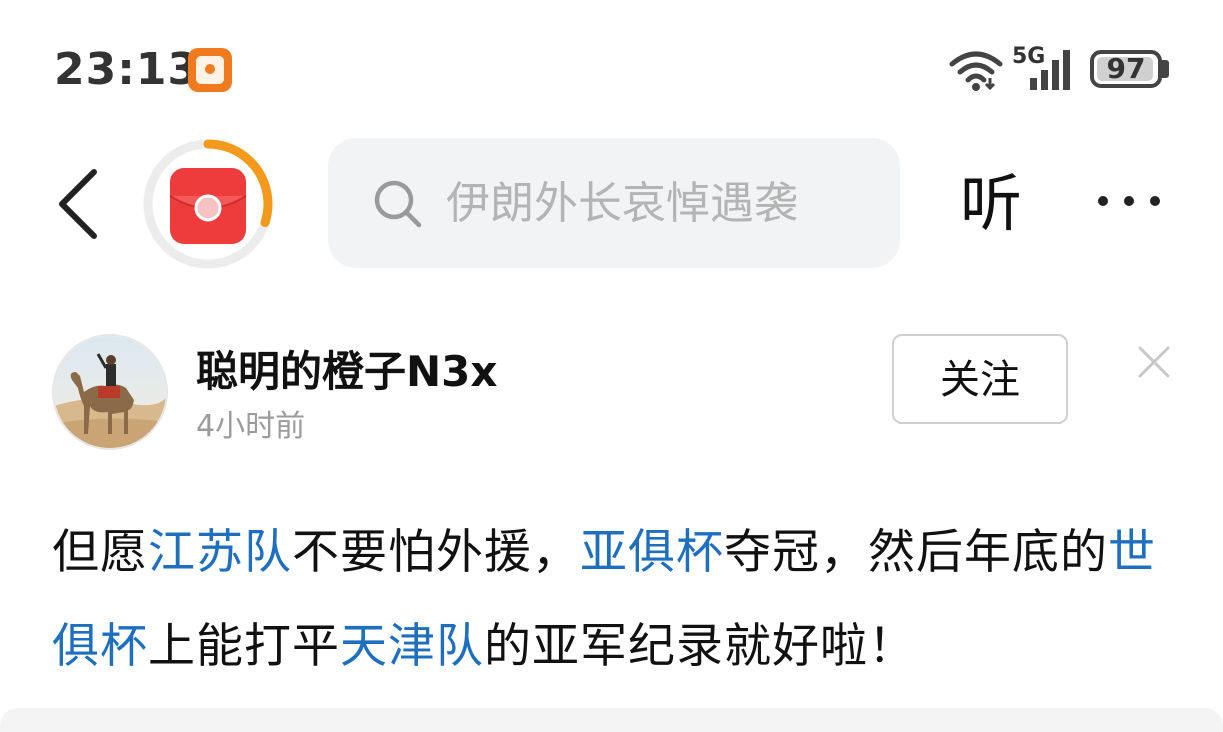 This screenshot has width=1223, height=732. I want to click on battery-percent: 97, so click(1126, 68).